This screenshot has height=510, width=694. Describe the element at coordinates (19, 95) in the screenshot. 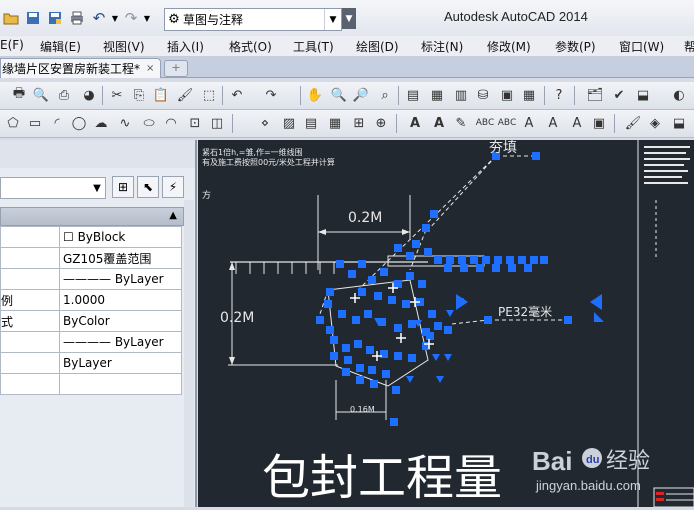

I see `print-icon: 🖶` at that location.